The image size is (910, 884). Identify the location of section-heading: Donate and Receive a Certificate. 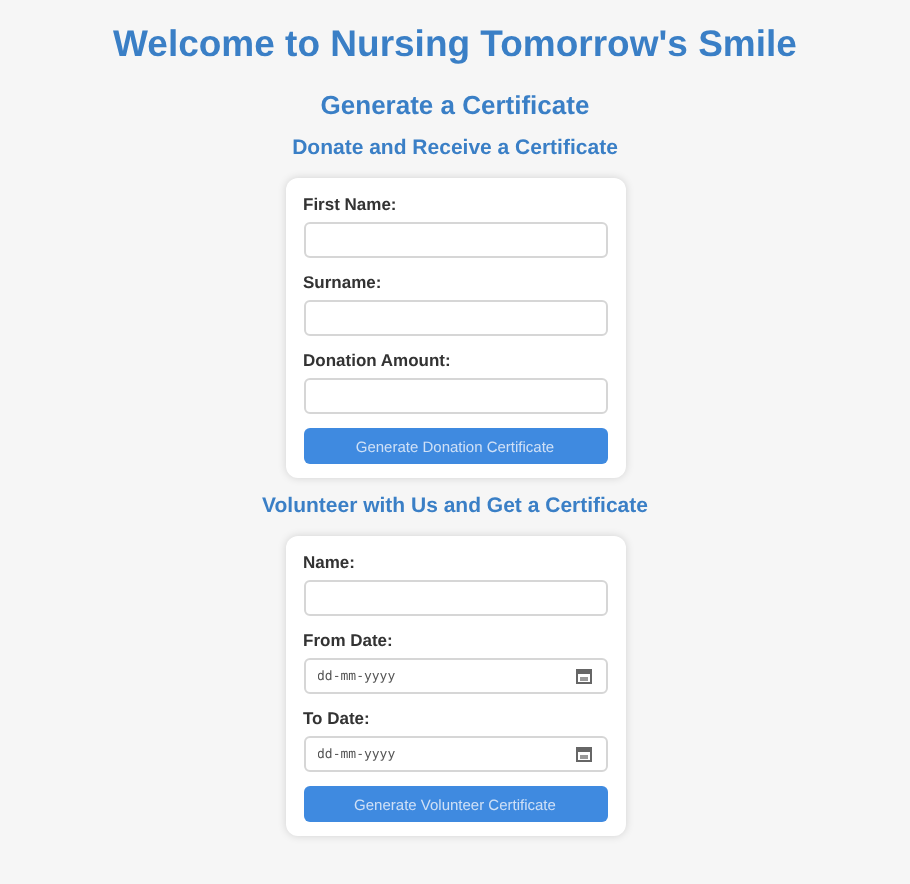
(455, 148).